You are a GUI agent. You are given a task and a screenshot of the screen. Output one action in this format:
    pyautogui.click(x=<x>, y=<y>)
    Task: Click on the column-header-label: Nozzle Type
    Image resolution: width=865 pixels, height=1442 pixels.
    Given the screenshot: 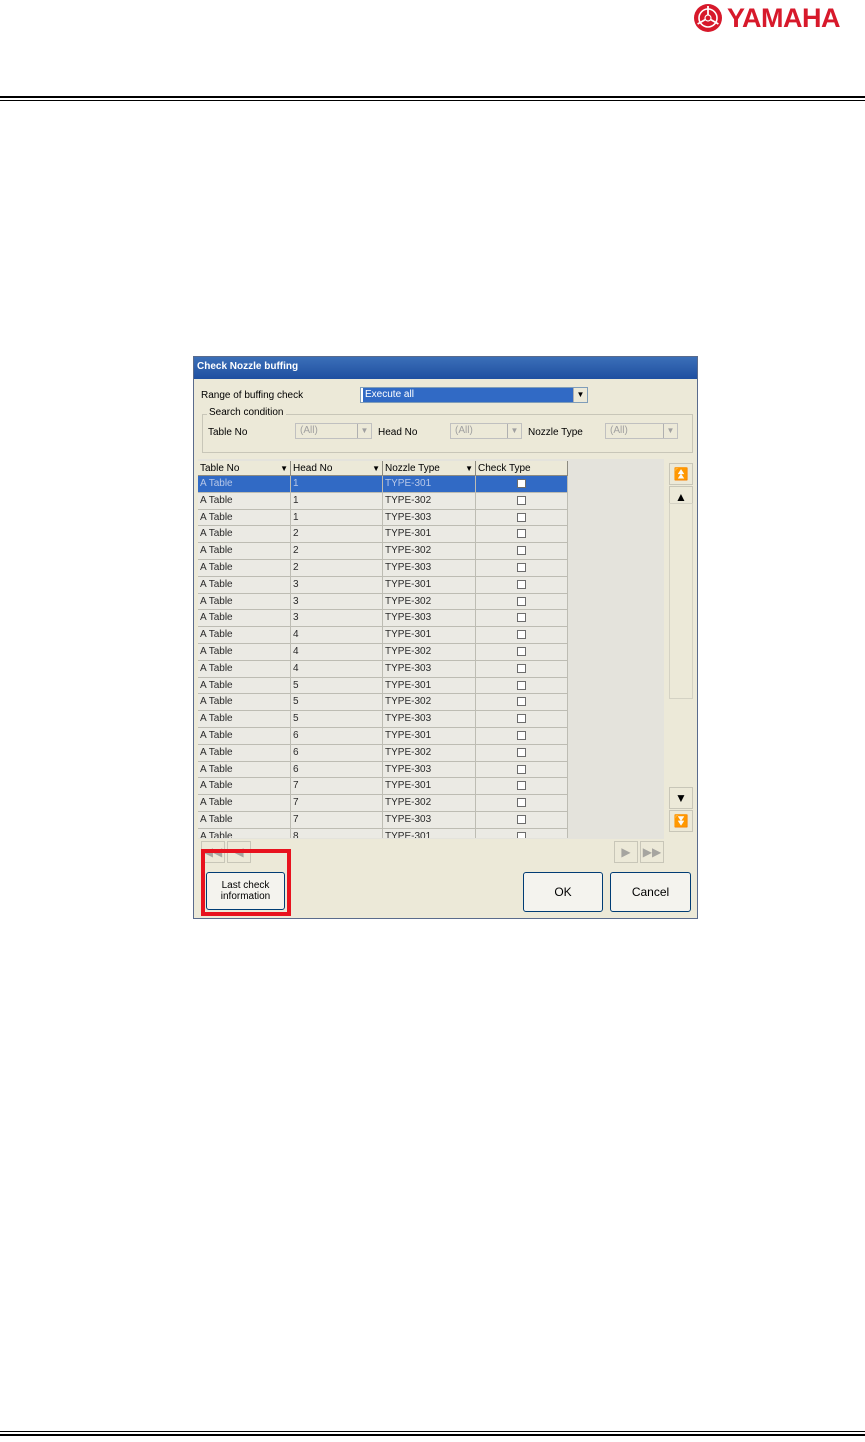 What is the action you would take?
    pyautogui.click(x=412, y=468)
    